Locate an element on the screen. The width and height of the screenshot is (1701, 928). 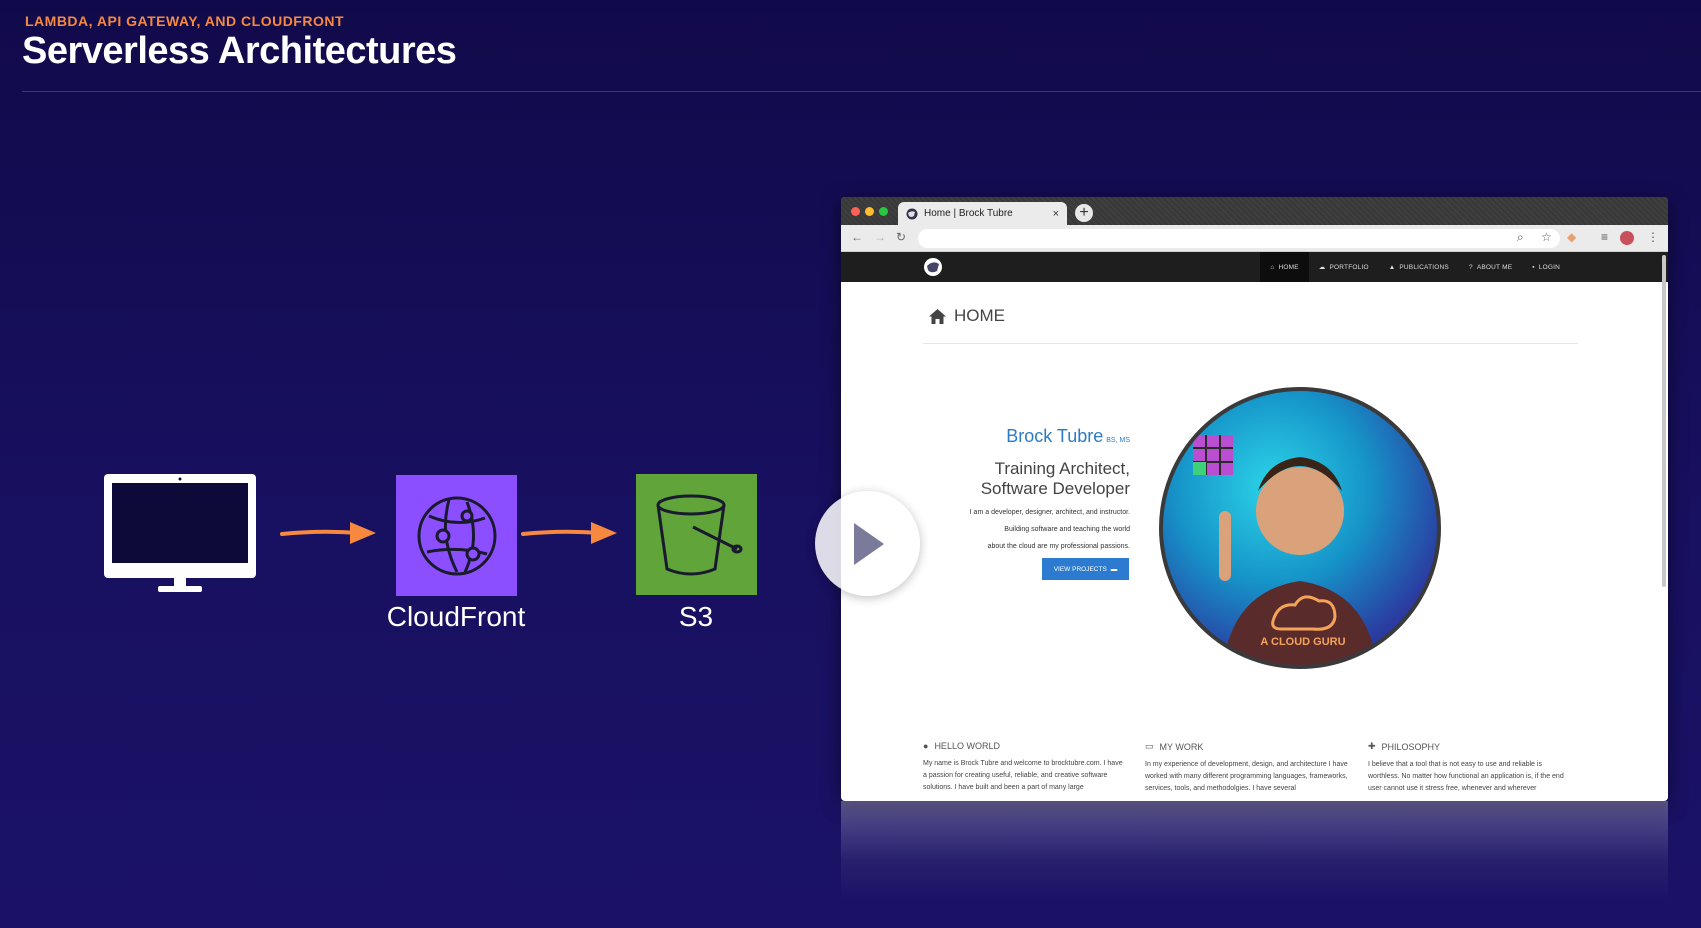
profile-avatar-icon is located at coordinates (1627, 238).